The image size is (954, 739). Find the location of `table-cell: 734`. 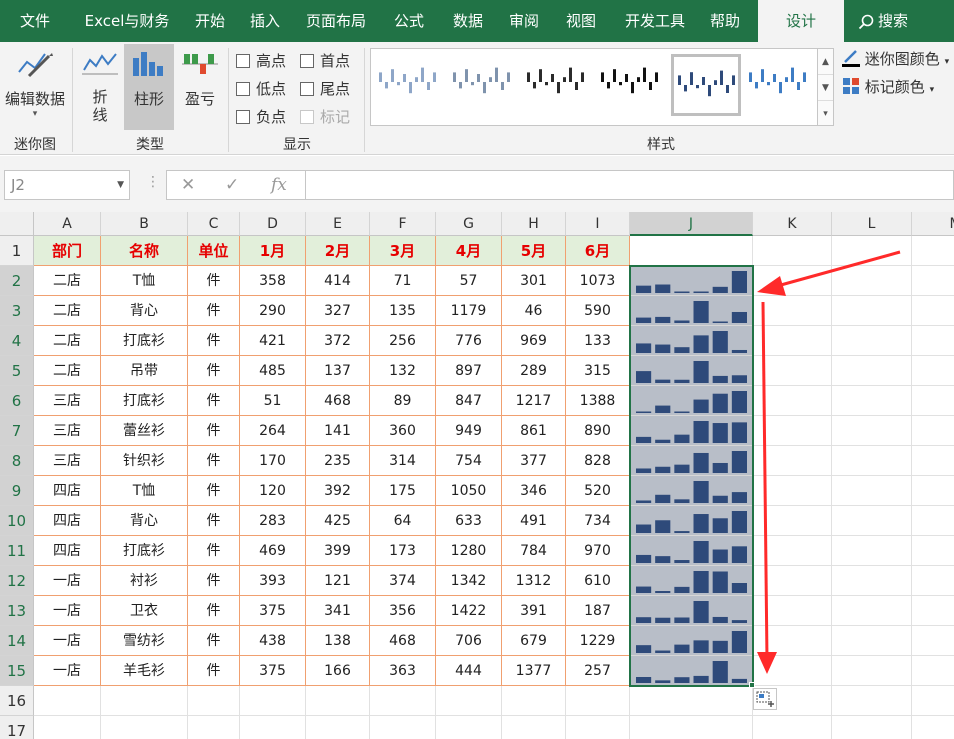

table-cell: 734 is located at coordinates (598, 521).